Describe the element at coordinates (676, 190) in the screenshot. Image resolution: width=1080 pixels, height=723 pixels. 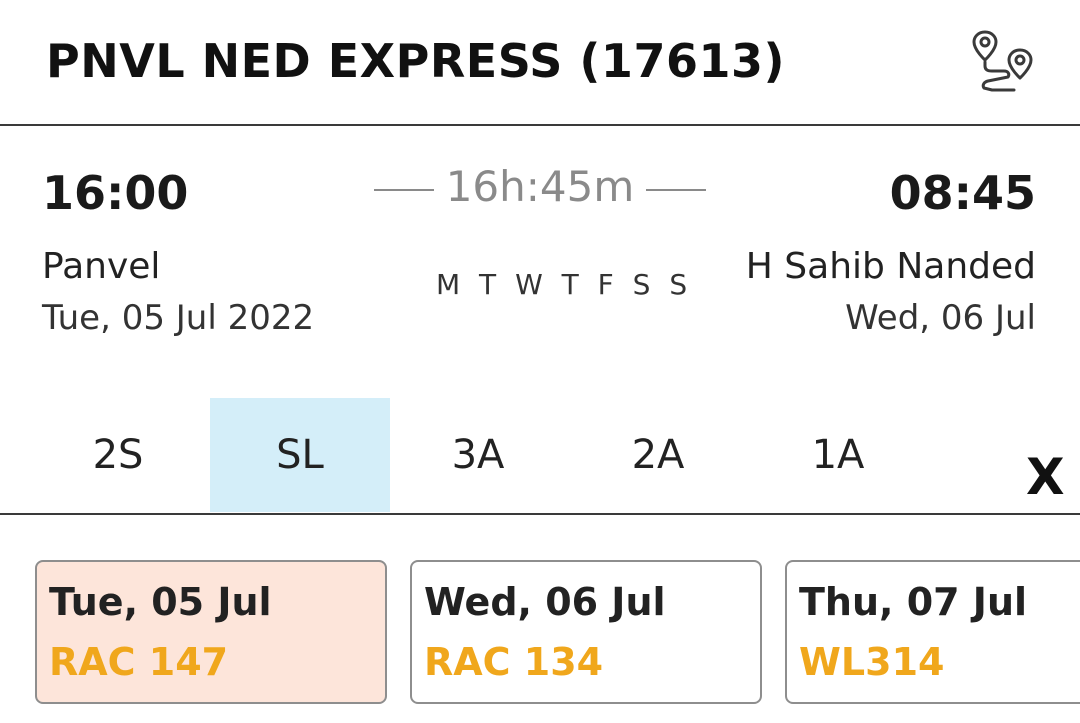
I see `duration-divider` at that location.